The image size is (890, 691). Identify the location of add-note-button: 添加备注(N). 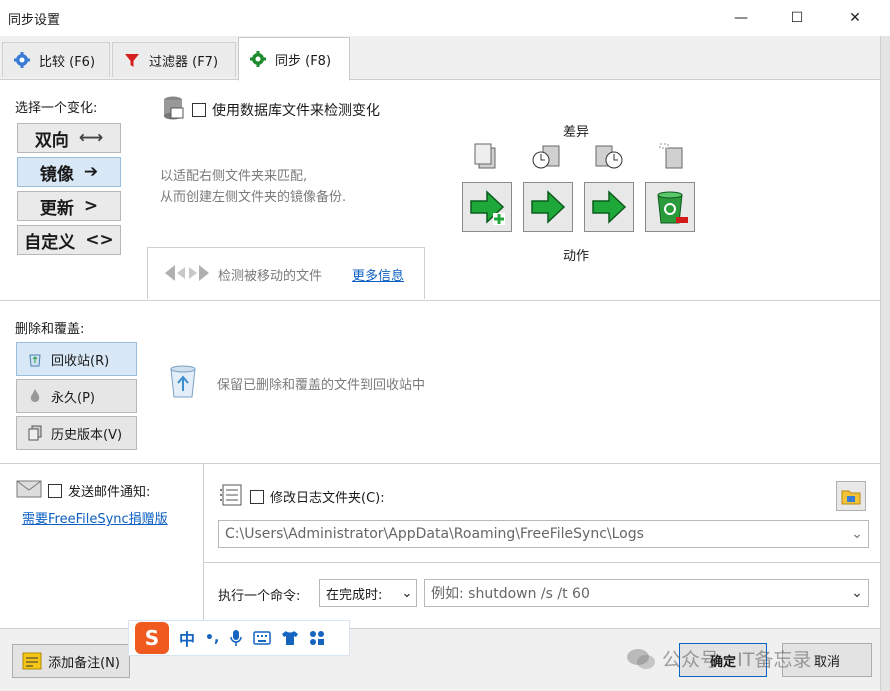
(71, 661).